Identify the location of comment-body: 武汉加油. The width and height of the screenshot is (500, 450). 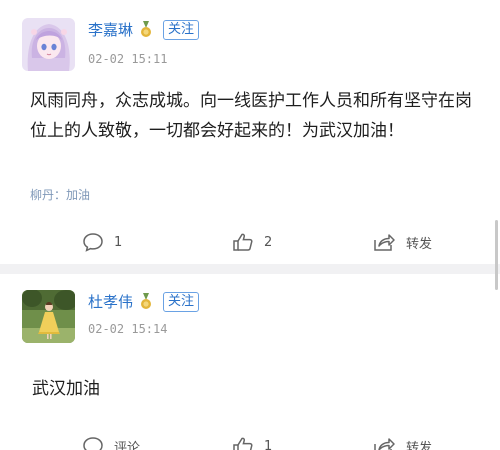
(66, 389).